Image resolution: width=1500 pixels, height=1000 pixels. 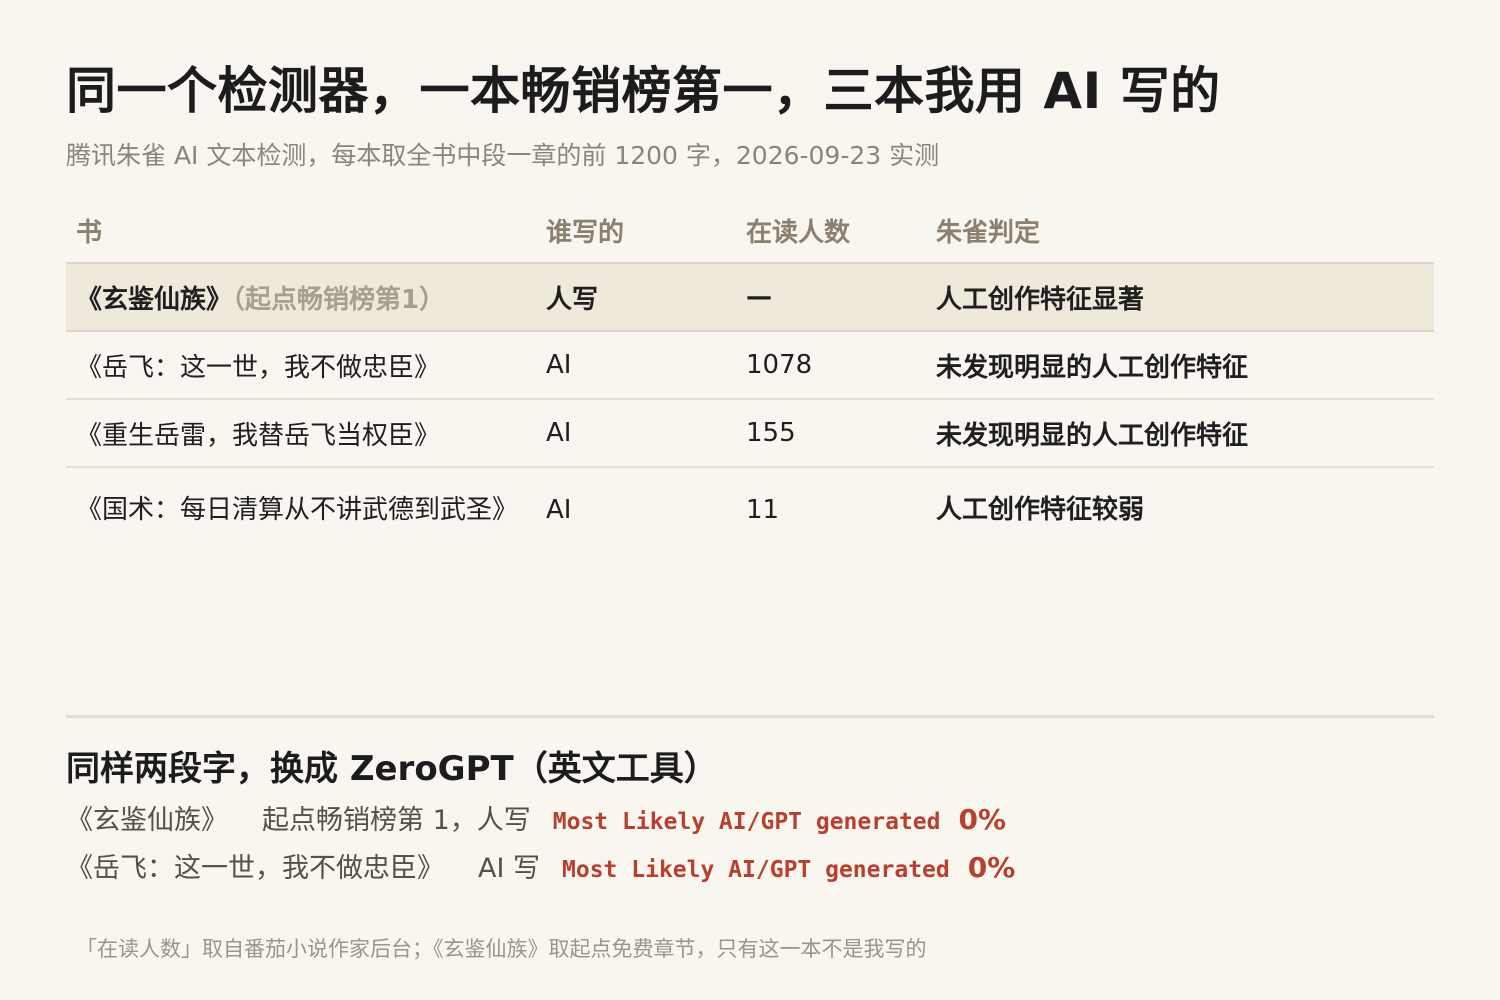 I want to click on zerogpt-info: AI 写, so click(x=509, y=868).